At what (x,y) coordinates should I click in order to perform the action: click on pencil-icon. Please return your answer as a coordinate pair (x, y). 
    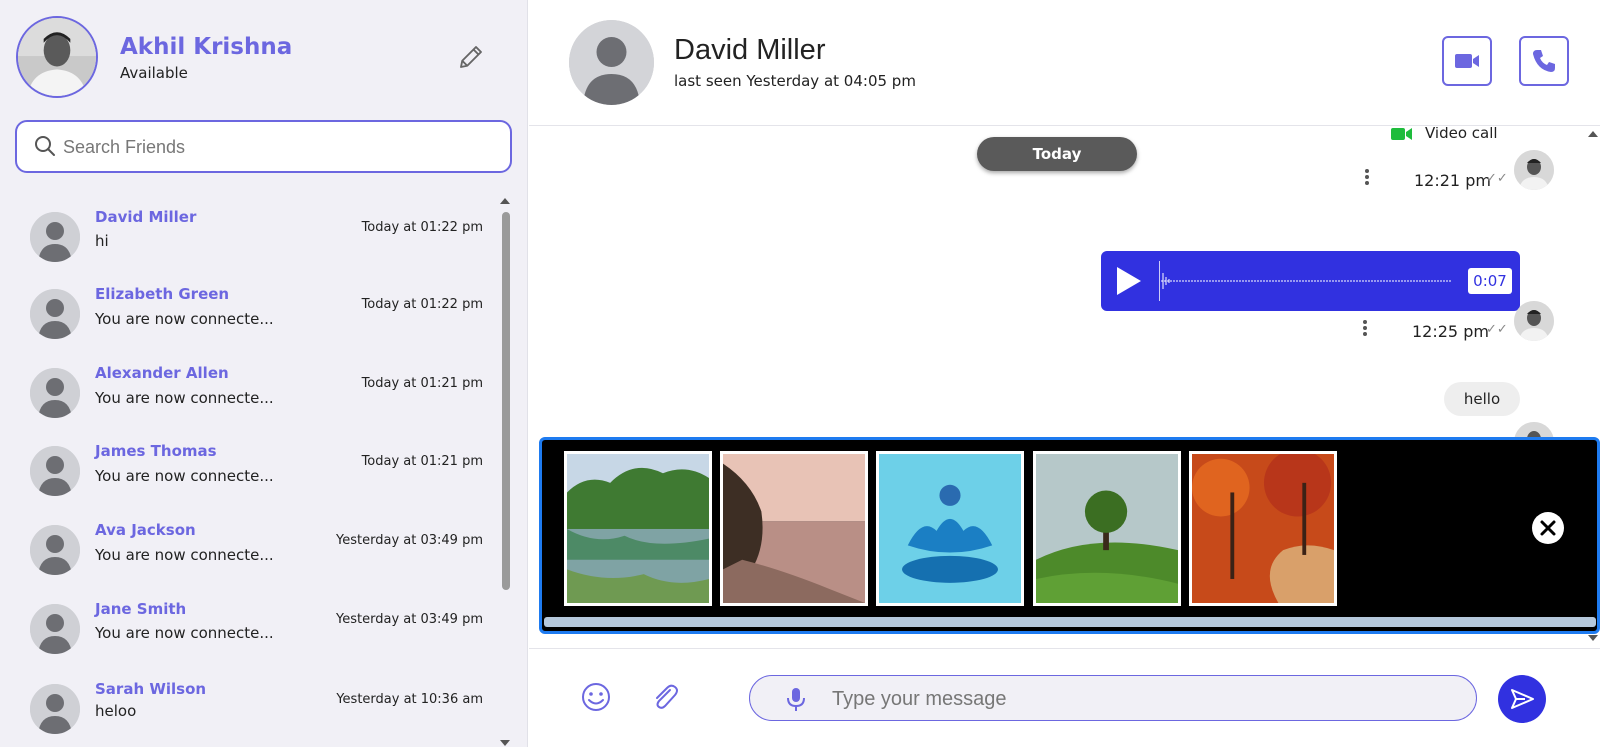
    Looking at the image, I should click on (471, 57).